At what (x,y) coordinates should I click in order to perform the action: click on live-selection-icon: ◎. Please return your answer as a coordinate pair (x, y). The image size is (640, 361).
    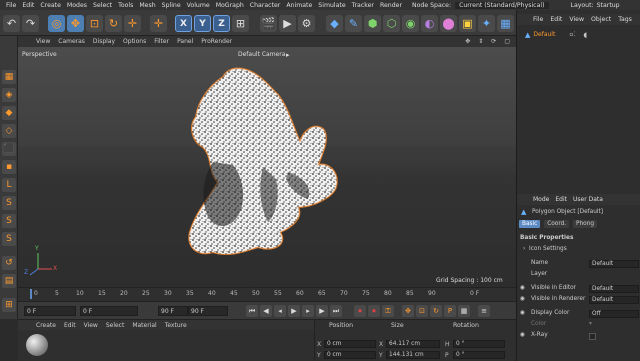
    Looking at the image, I should click on (56, 23).